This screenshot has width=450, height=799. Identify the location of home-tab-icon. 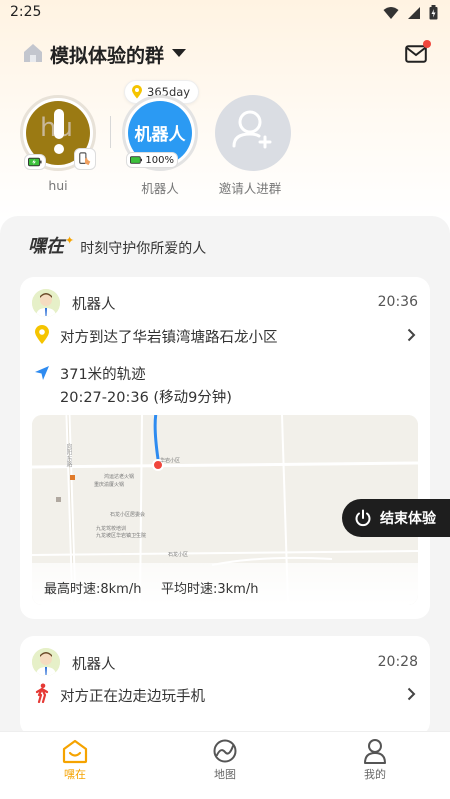
(75, 751).